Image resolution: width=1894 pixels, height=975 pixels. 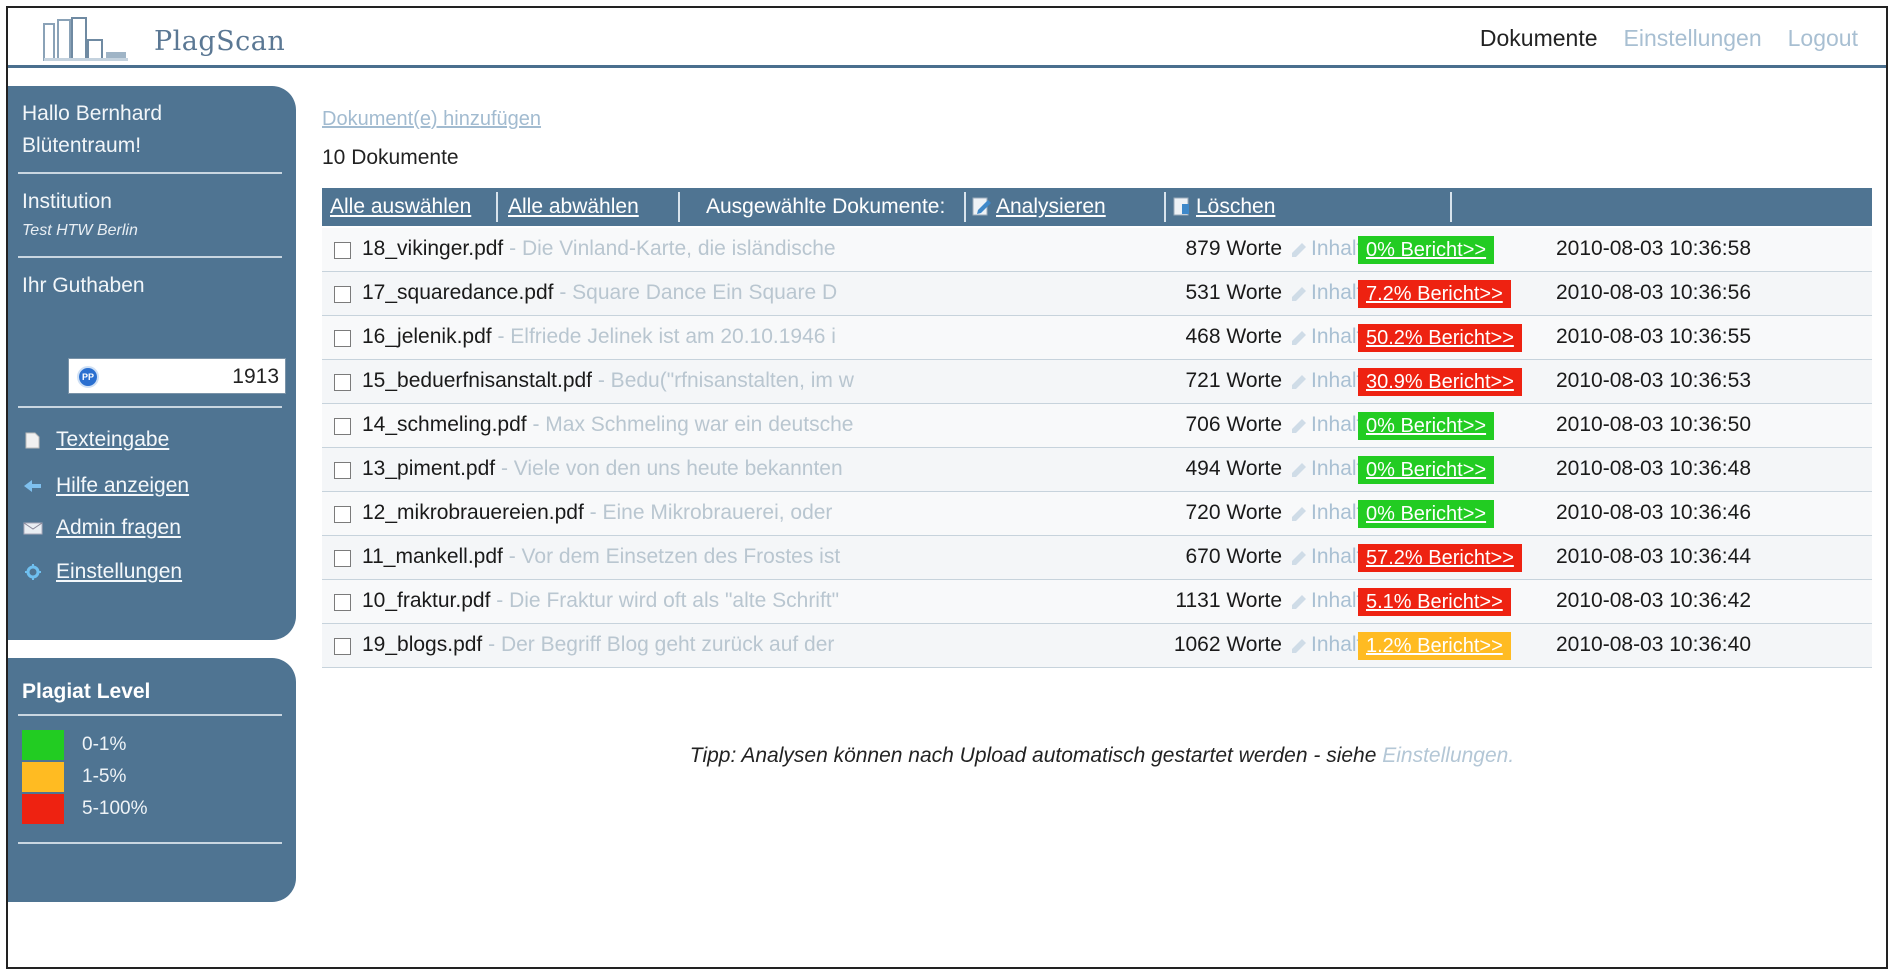 I want to click on file-snippet: - Bedu("rfnisanstalten, im w, so click(x=725, y=380).